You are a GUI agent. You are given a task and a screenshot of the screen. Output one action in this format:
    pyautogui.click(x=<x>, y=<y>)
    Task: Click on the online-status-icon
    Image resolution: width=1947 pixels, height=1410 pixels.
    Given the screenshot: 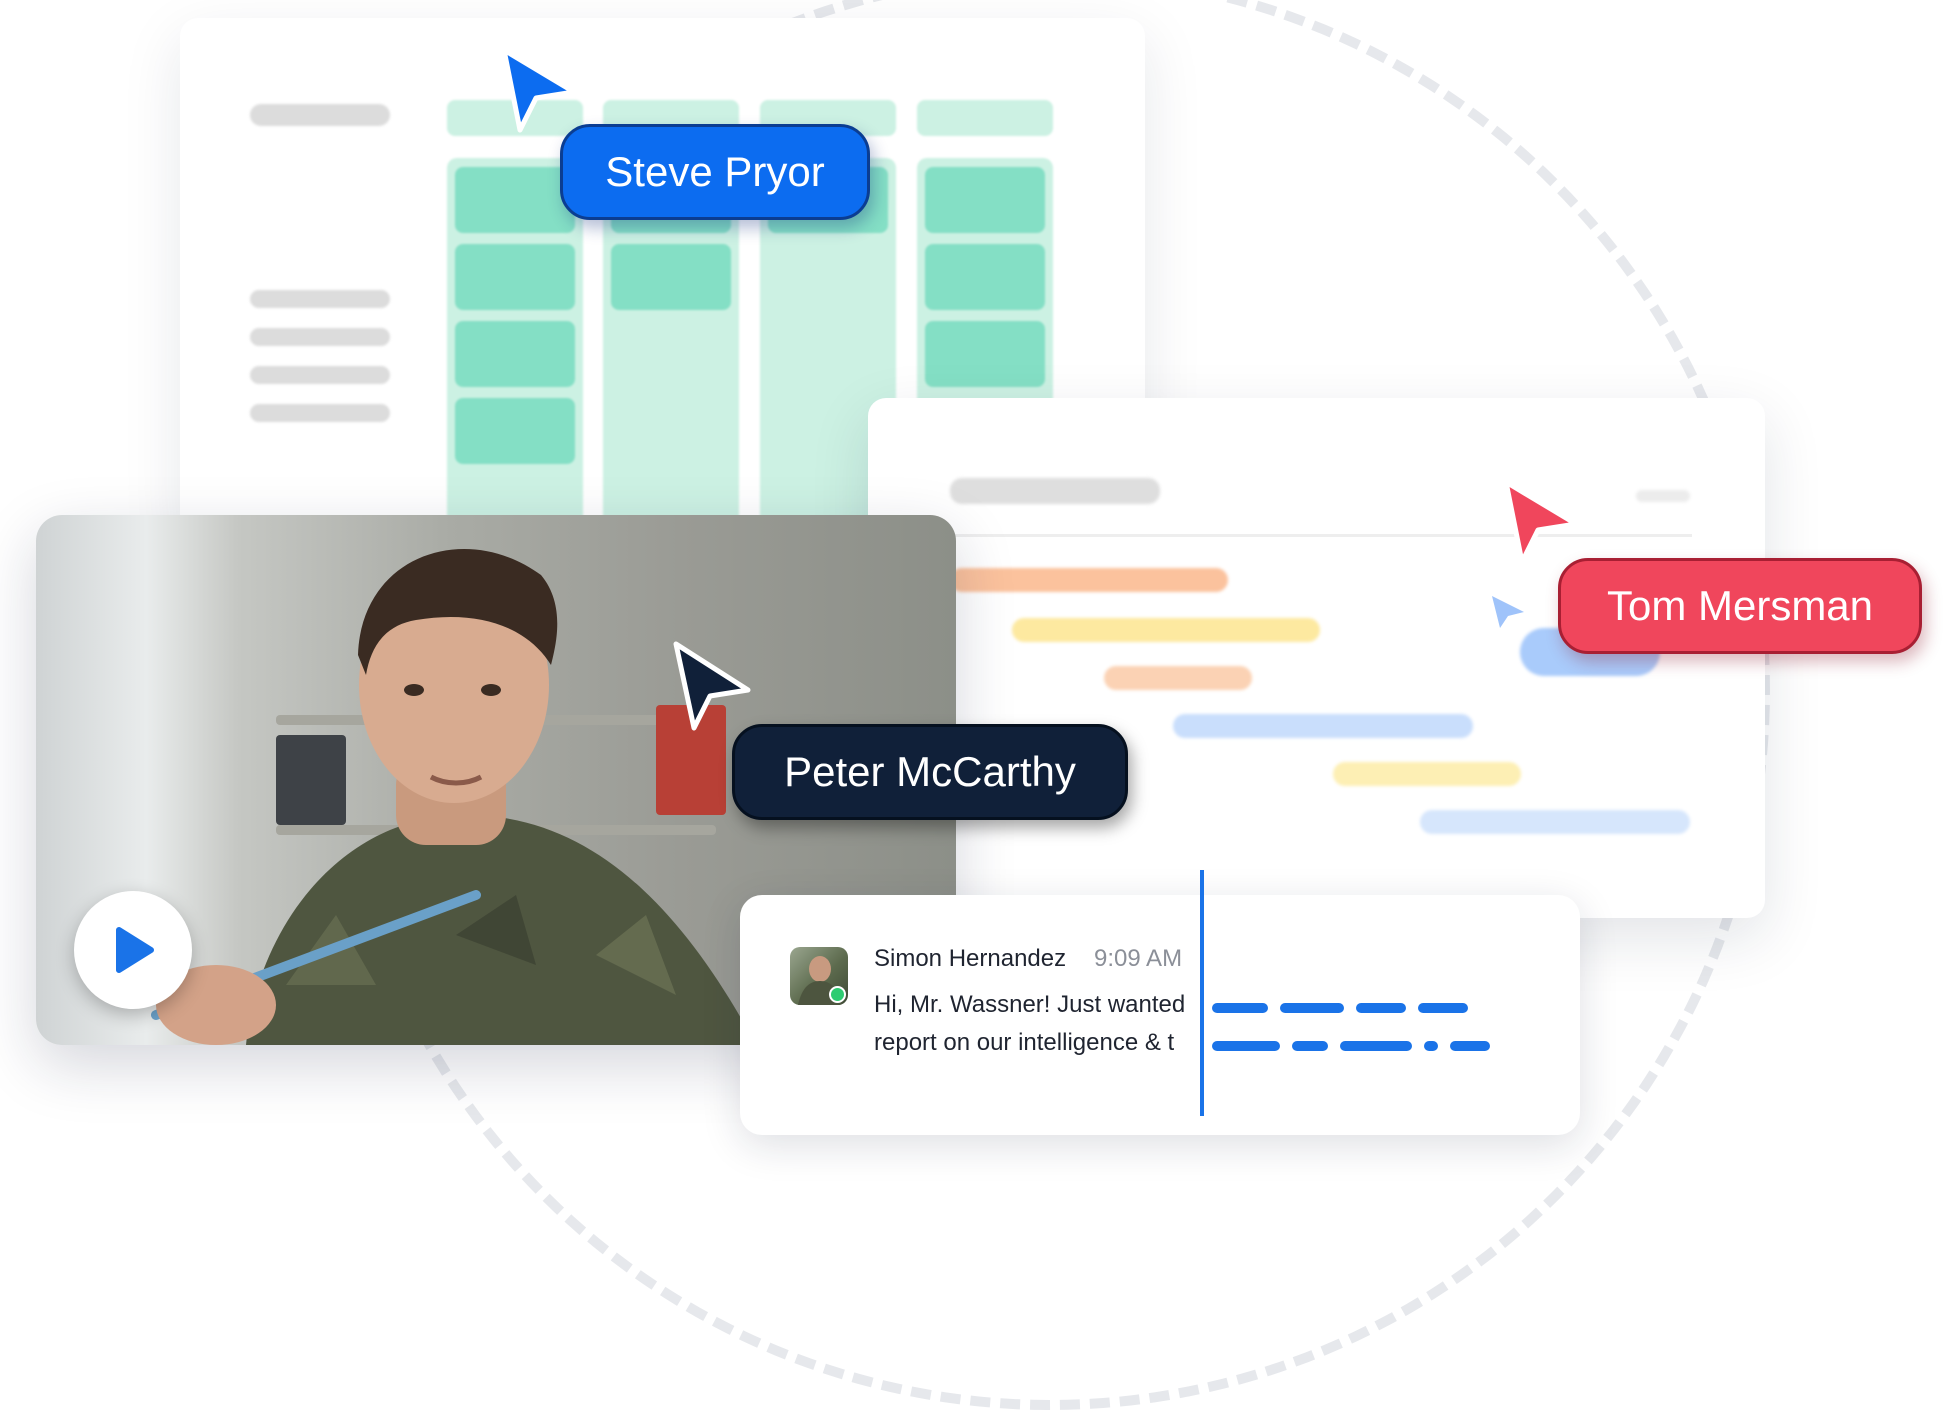 What is the action you would take?
    pyautogui.click(x=837, y=994)
    